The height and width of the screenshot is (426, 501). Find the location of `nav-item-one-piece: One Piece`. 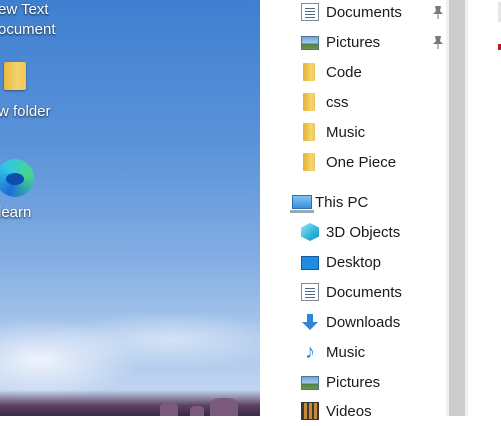

nav-item-one-piece: One Piece is located at coordinates (348, 162).